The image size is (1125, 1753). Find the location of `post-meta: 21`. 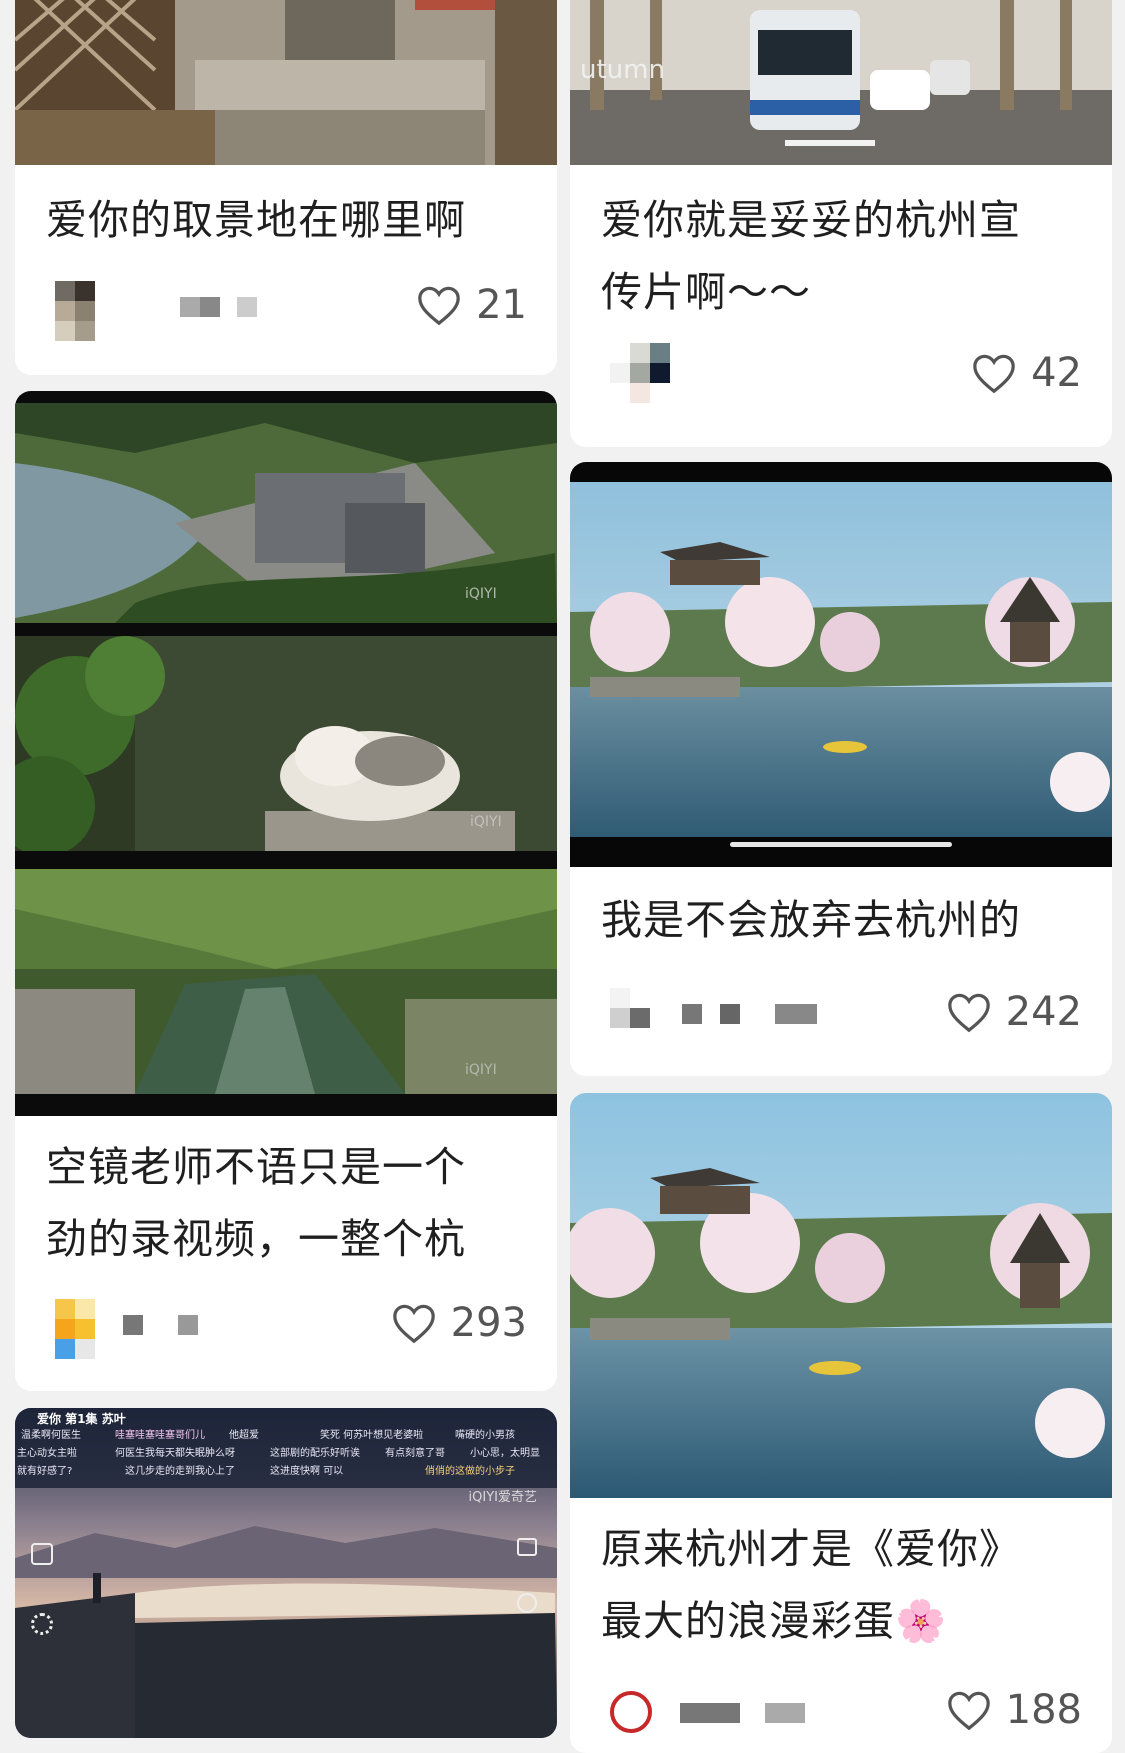

post-meta: 21 is located at coordinates (286, 308).